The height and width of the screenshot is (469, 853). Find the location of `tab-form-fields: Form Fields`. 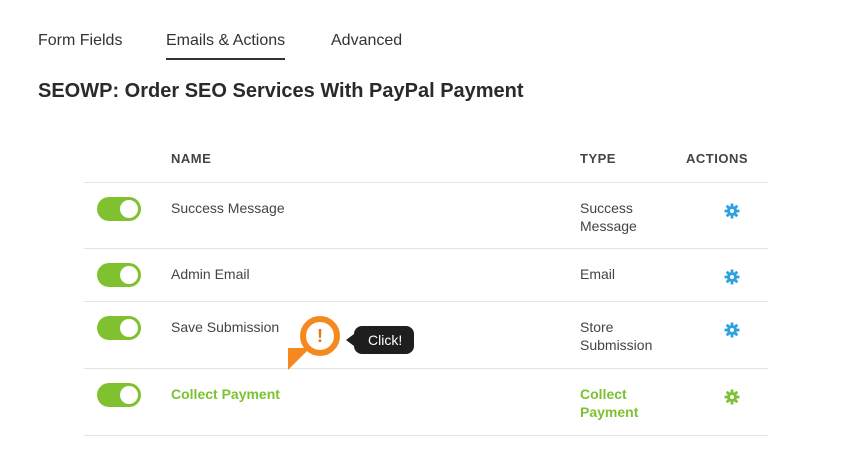

tab-form-fields: Form Fields is located at coordinates (80, 45).